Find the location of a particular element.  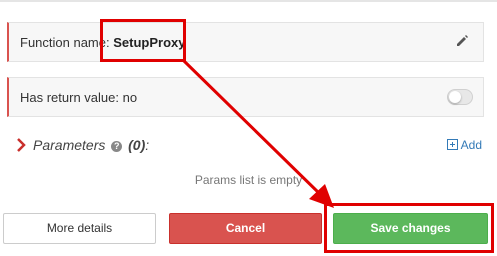

parameters-label: Parameters is located at coordinates (69, 145).